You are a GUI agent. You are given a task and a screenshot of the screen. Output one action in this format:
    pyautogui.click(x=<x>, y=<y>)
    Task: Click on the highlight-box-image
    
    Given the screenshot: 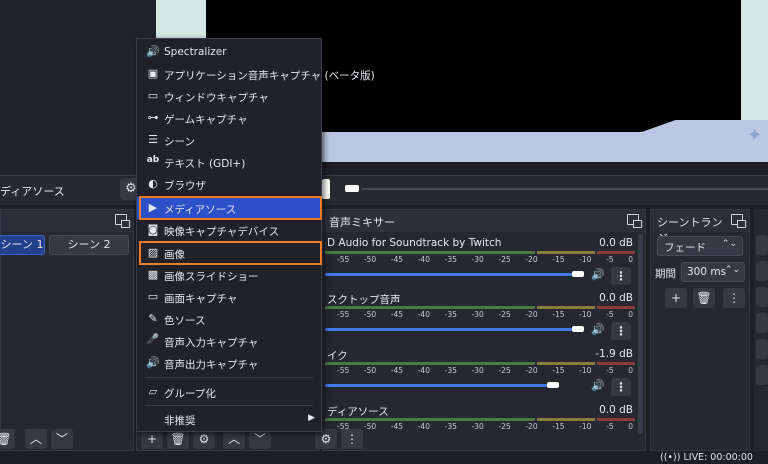 What is the action you would take?
    pyautogui.click(x=230, y=253)
    